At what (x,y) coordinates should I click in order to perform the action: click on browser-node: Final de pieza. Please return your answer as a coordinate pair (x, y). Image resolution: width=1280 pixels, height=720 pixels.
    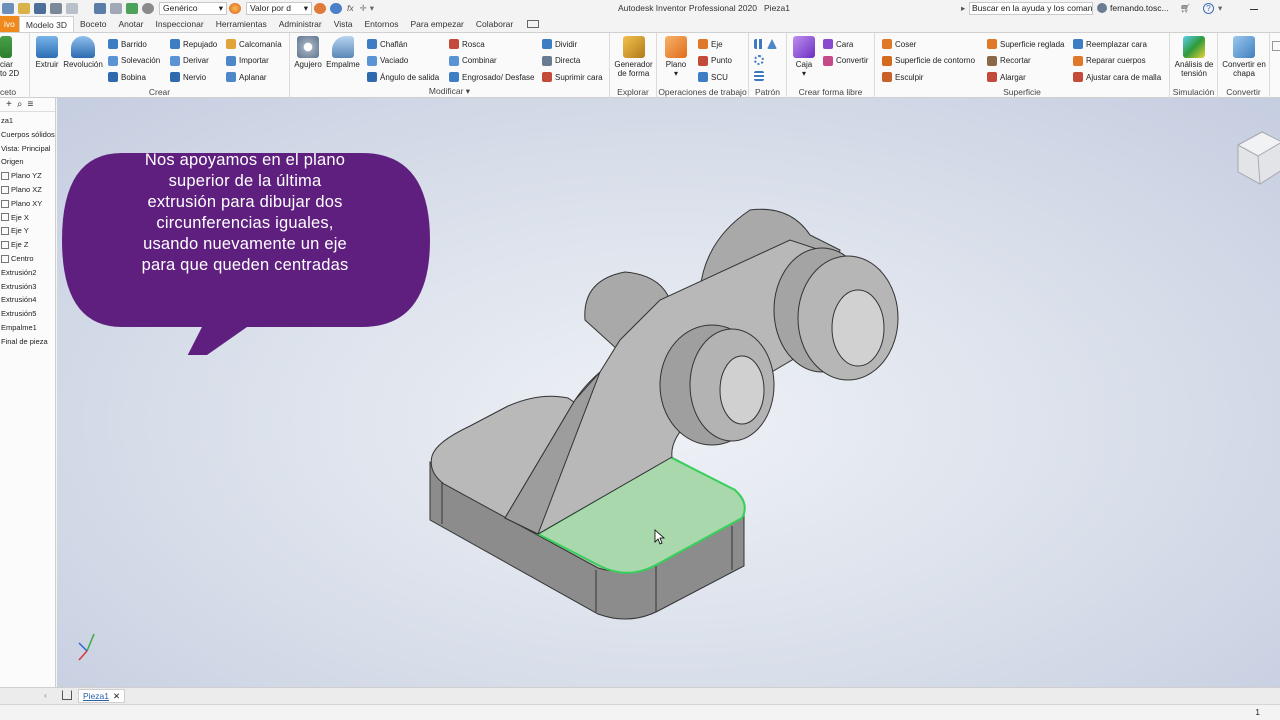
    Looking at the image, I should click on (27, 342).